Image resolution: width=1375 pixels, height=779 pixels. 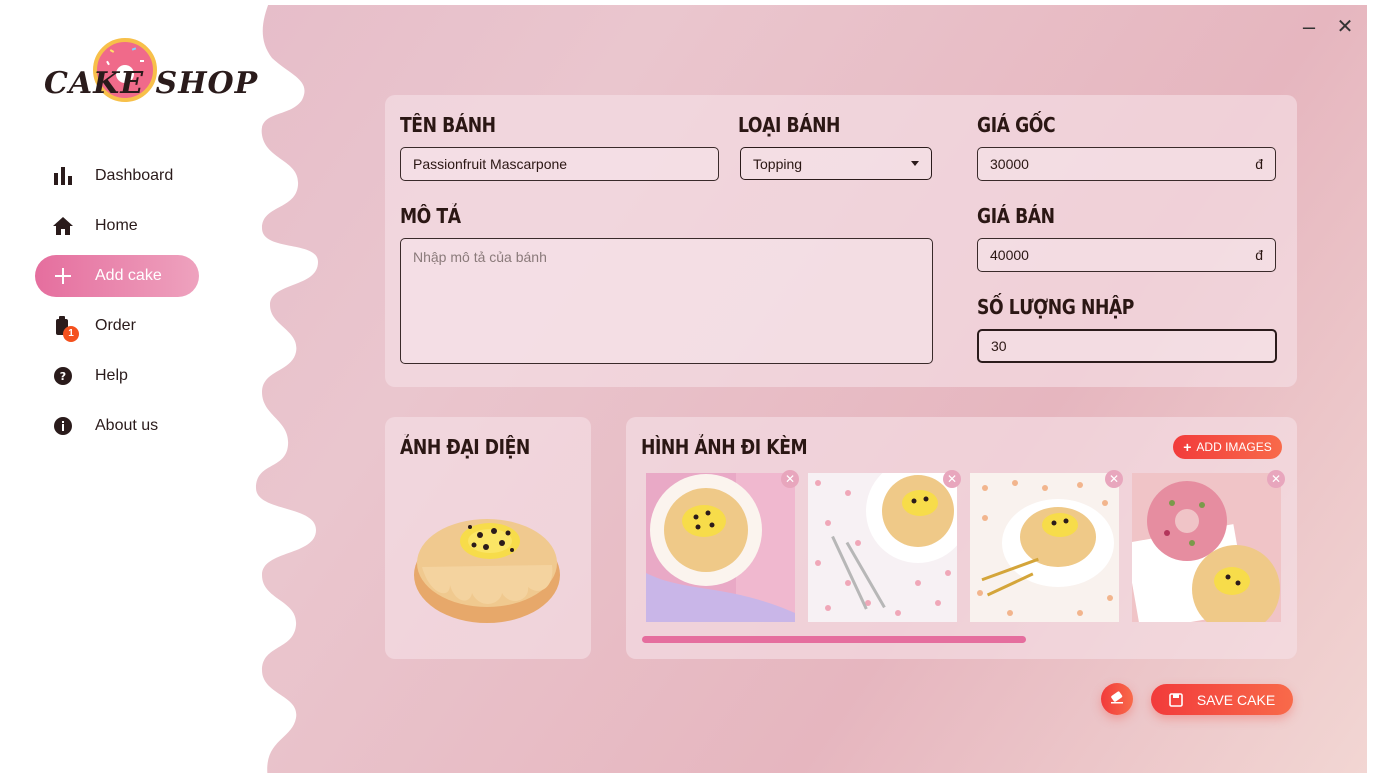 I want to click on sidebar-item-label: Home, so click(x=116, y=225).